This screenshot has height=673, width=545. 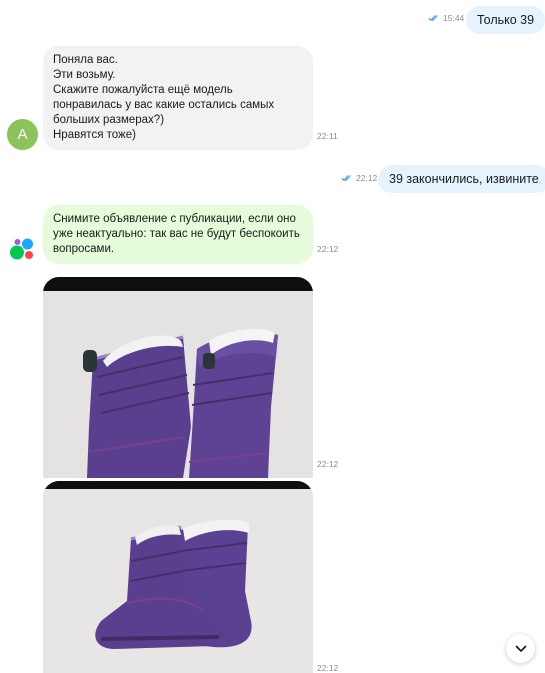 I want to click on chevron-down-icon, so click(x=520, y=648).